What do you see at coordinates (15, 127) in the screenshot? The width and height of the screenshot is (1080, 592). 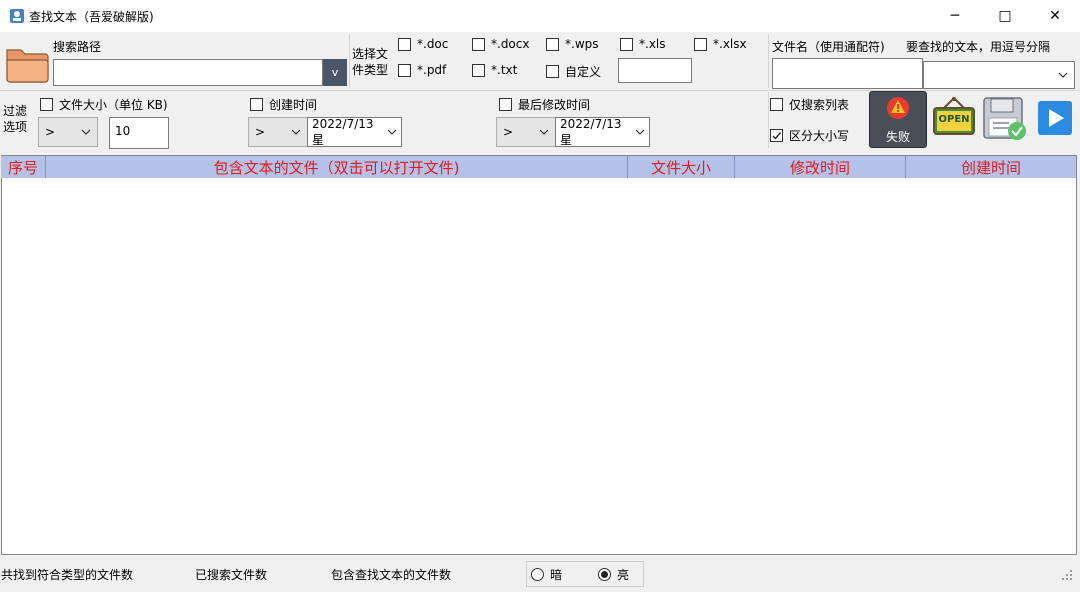 I see `filter-label-line2: 选项` at bounding box center [15, 127].